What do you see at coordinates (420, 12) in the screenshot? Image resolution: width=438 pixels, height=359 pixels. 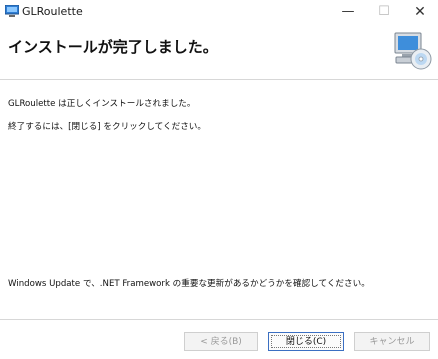 I see `close-window-button: ✕` at bounding box center [420, 12].